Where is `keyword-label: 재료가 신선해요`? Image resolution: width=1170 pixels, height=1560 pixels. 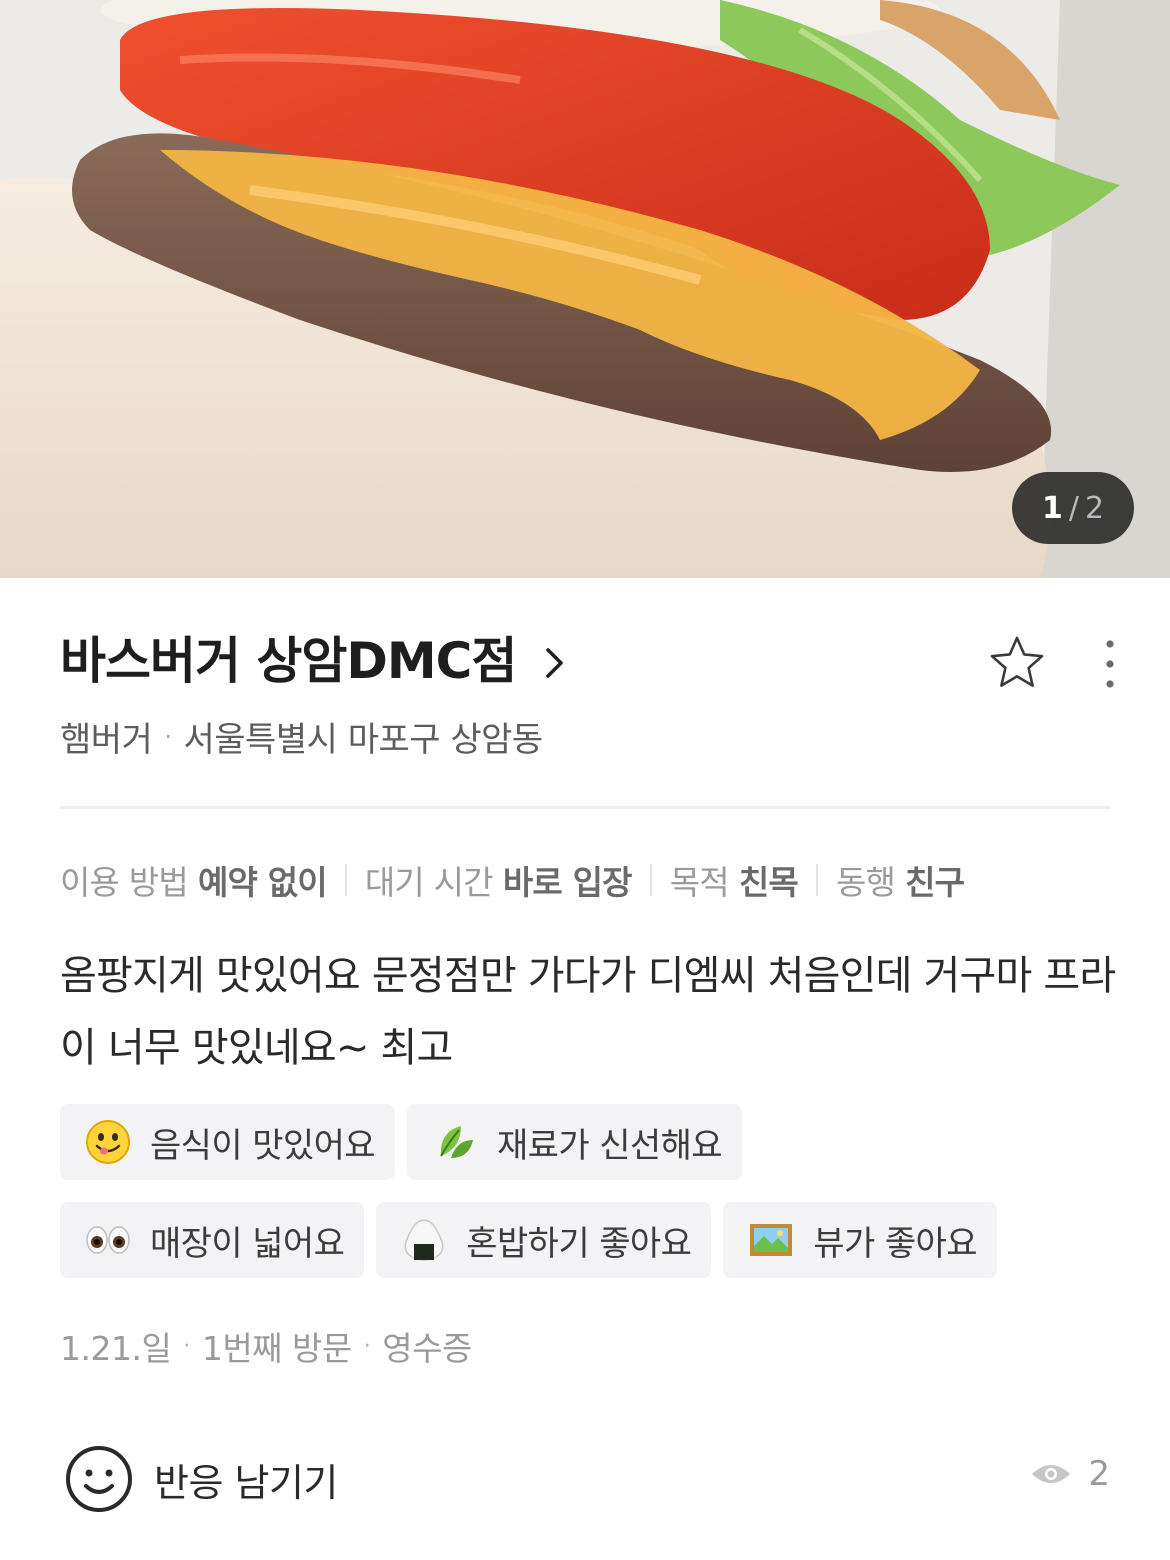
keyword-label: 재료가 신선해요 is located at coordinates (609, 1145).